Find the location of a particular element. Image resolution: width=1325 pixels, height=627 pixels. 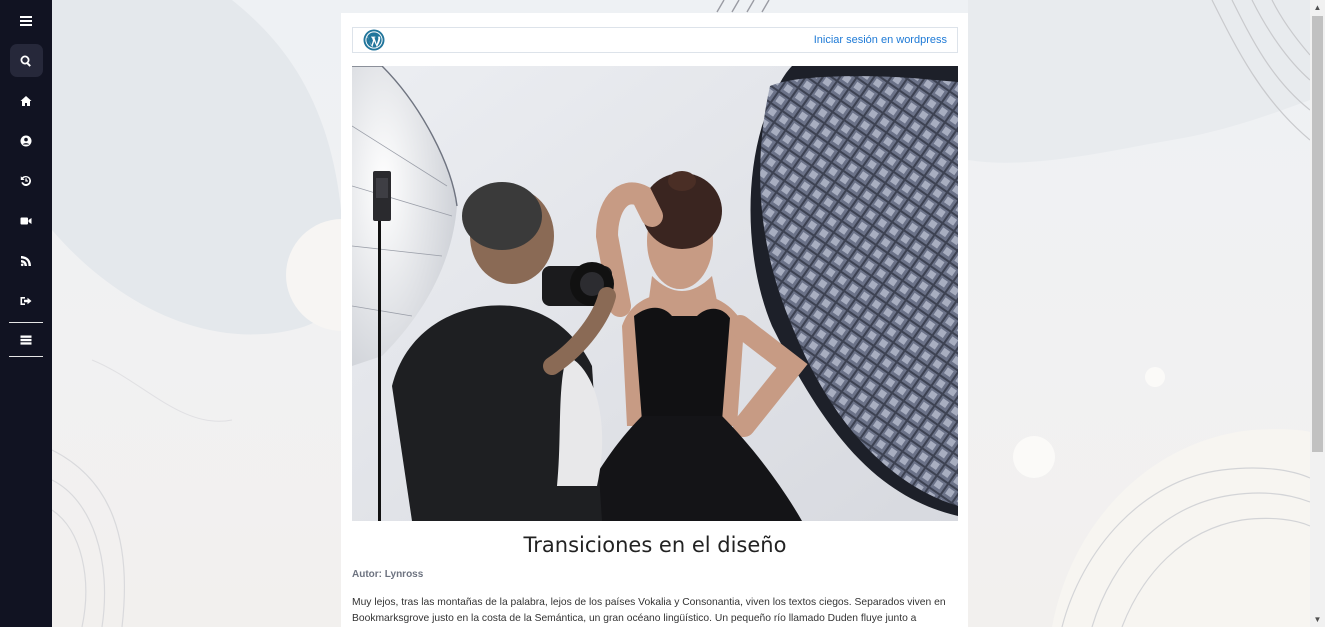

stack-icon is located at coordinates (26, 340).